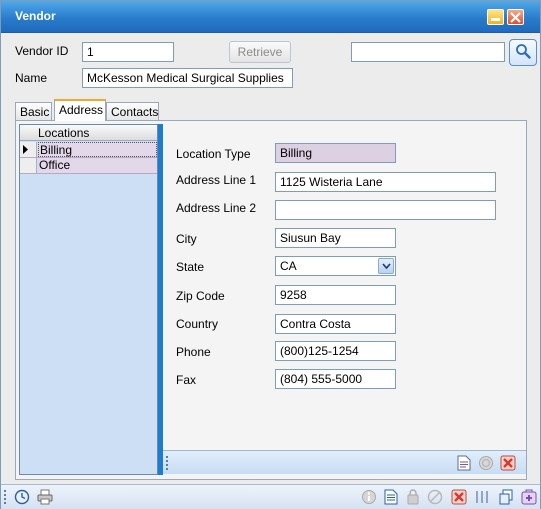  What do you see at coordinates (385, 182) in the screenshot?
I see `address-line1-field: 1125 Wisteria Lane` at bounding box center [385, 182].